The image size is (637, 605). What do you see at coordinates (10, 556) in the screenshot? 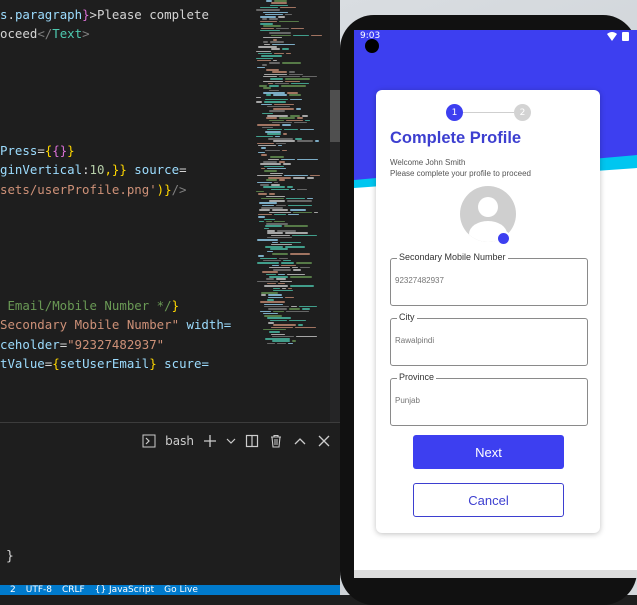
I see `terminal-output: }` at bounding box center [10, 556].